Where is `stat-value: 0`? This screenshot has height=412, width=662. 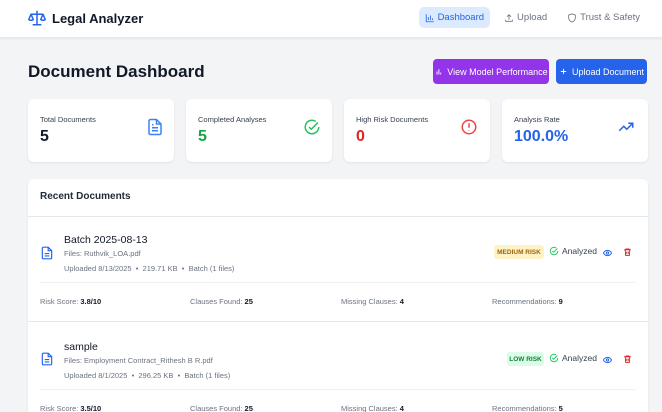
stat-value: 0 is located at coordinates (360, 136).